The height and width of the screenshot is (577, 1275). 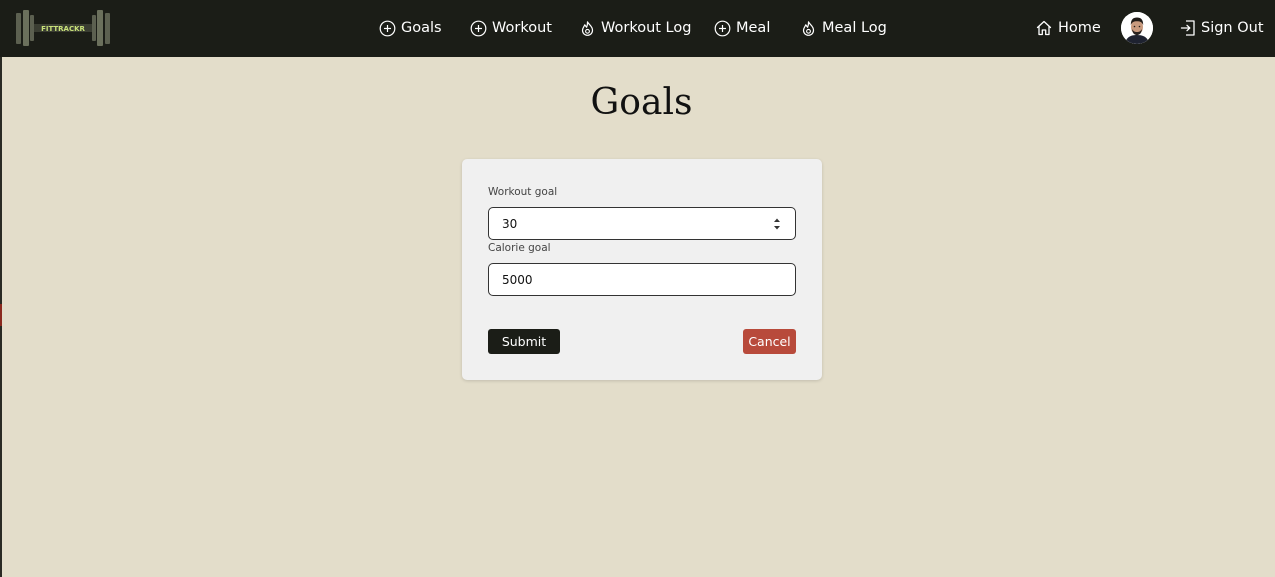 I want to click on calorie-goal-label: Calorie goal, so click(x=519, y=248).